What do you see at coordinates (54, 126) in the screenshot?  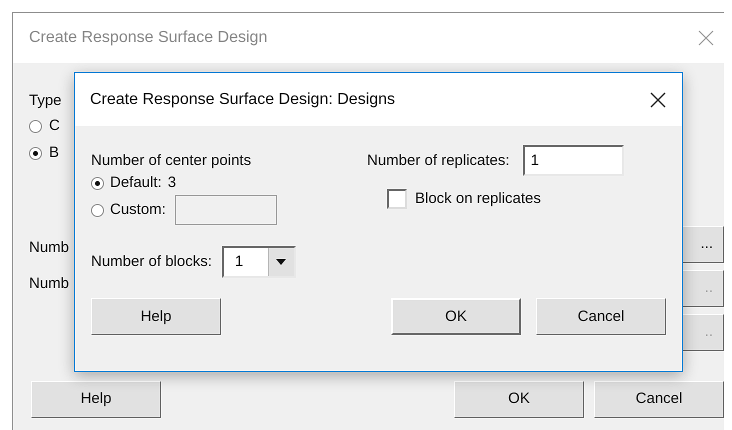 I see `radio-label: C` at bounding box center [54, 126].